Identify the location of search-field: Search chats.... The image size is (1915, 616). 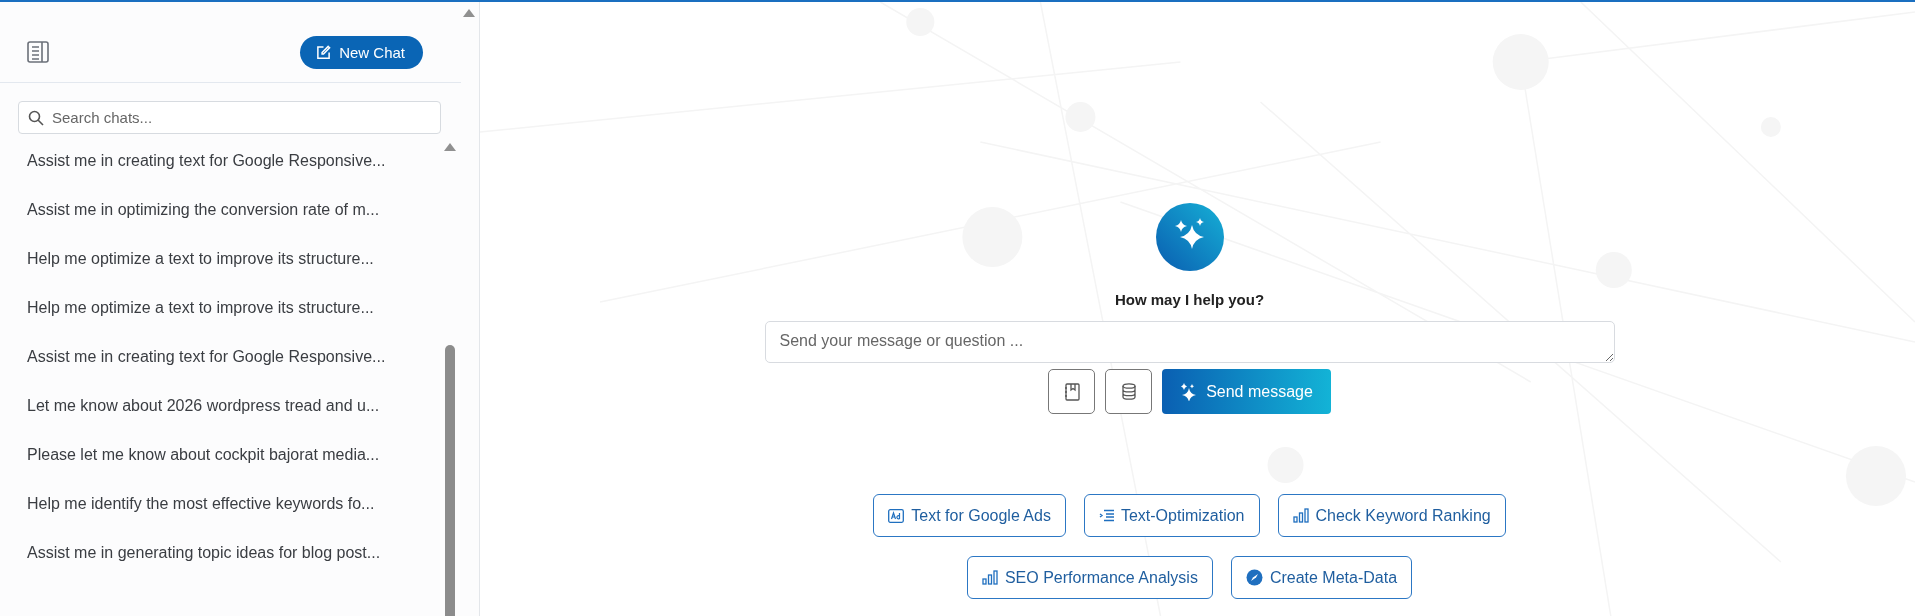
(229, 117).